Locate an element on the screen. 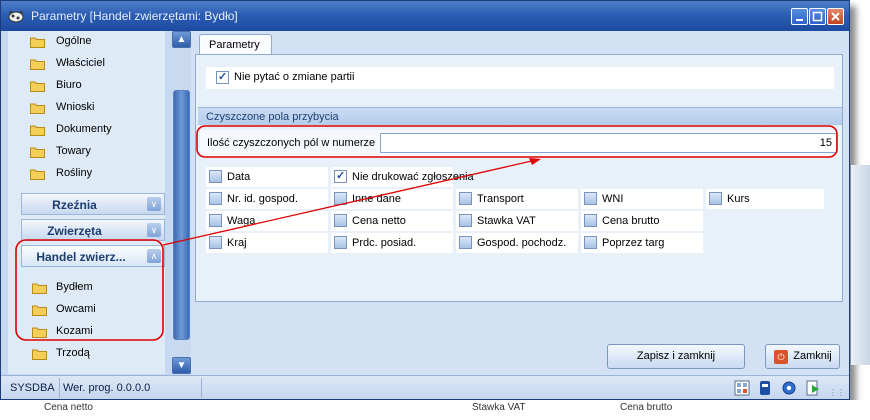  nav-item-owcami: Owcami is located at coordinates (86, 310).